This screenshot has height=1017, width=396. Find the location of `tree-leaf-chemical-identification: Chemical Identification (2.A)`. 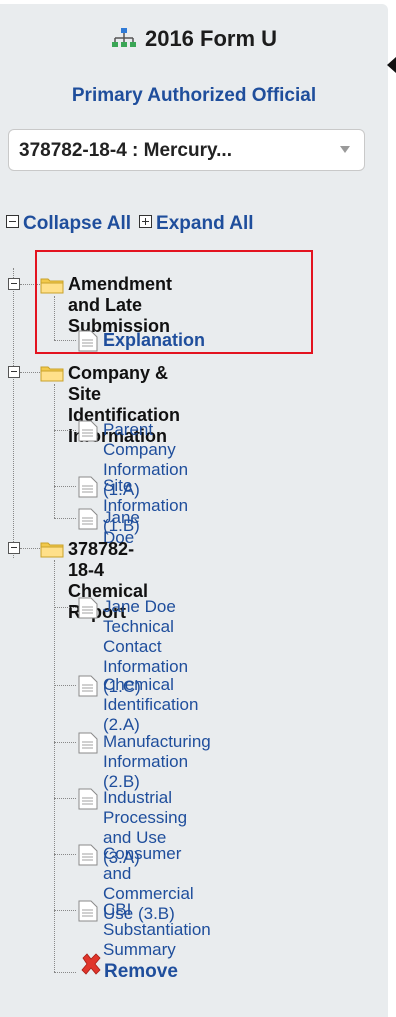

tree-leaf-chemical-identification: Chemical Identification (2.A) is located at coordinates (150, 705).